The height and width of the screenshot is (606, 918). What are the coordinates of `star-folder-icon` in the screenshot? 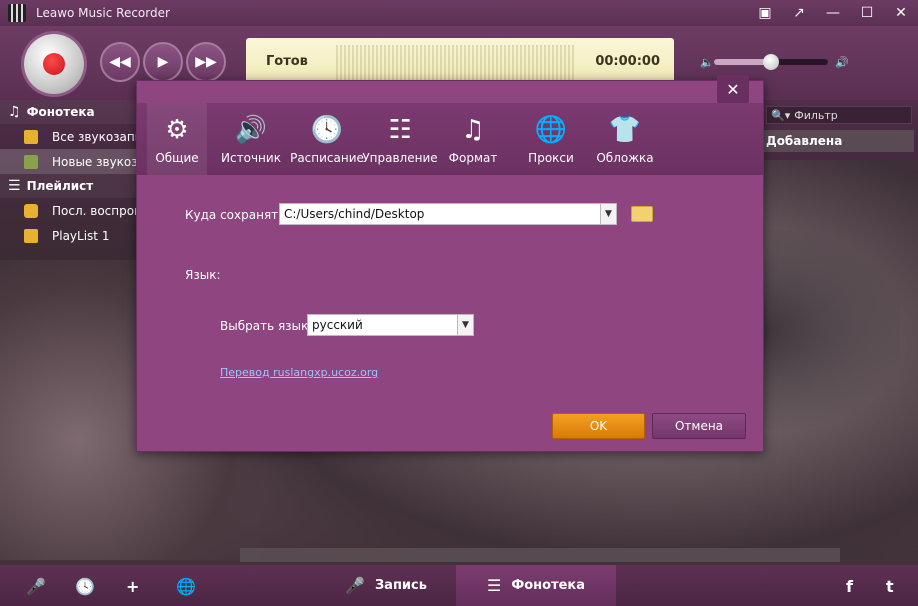 It's located at (31, 161).